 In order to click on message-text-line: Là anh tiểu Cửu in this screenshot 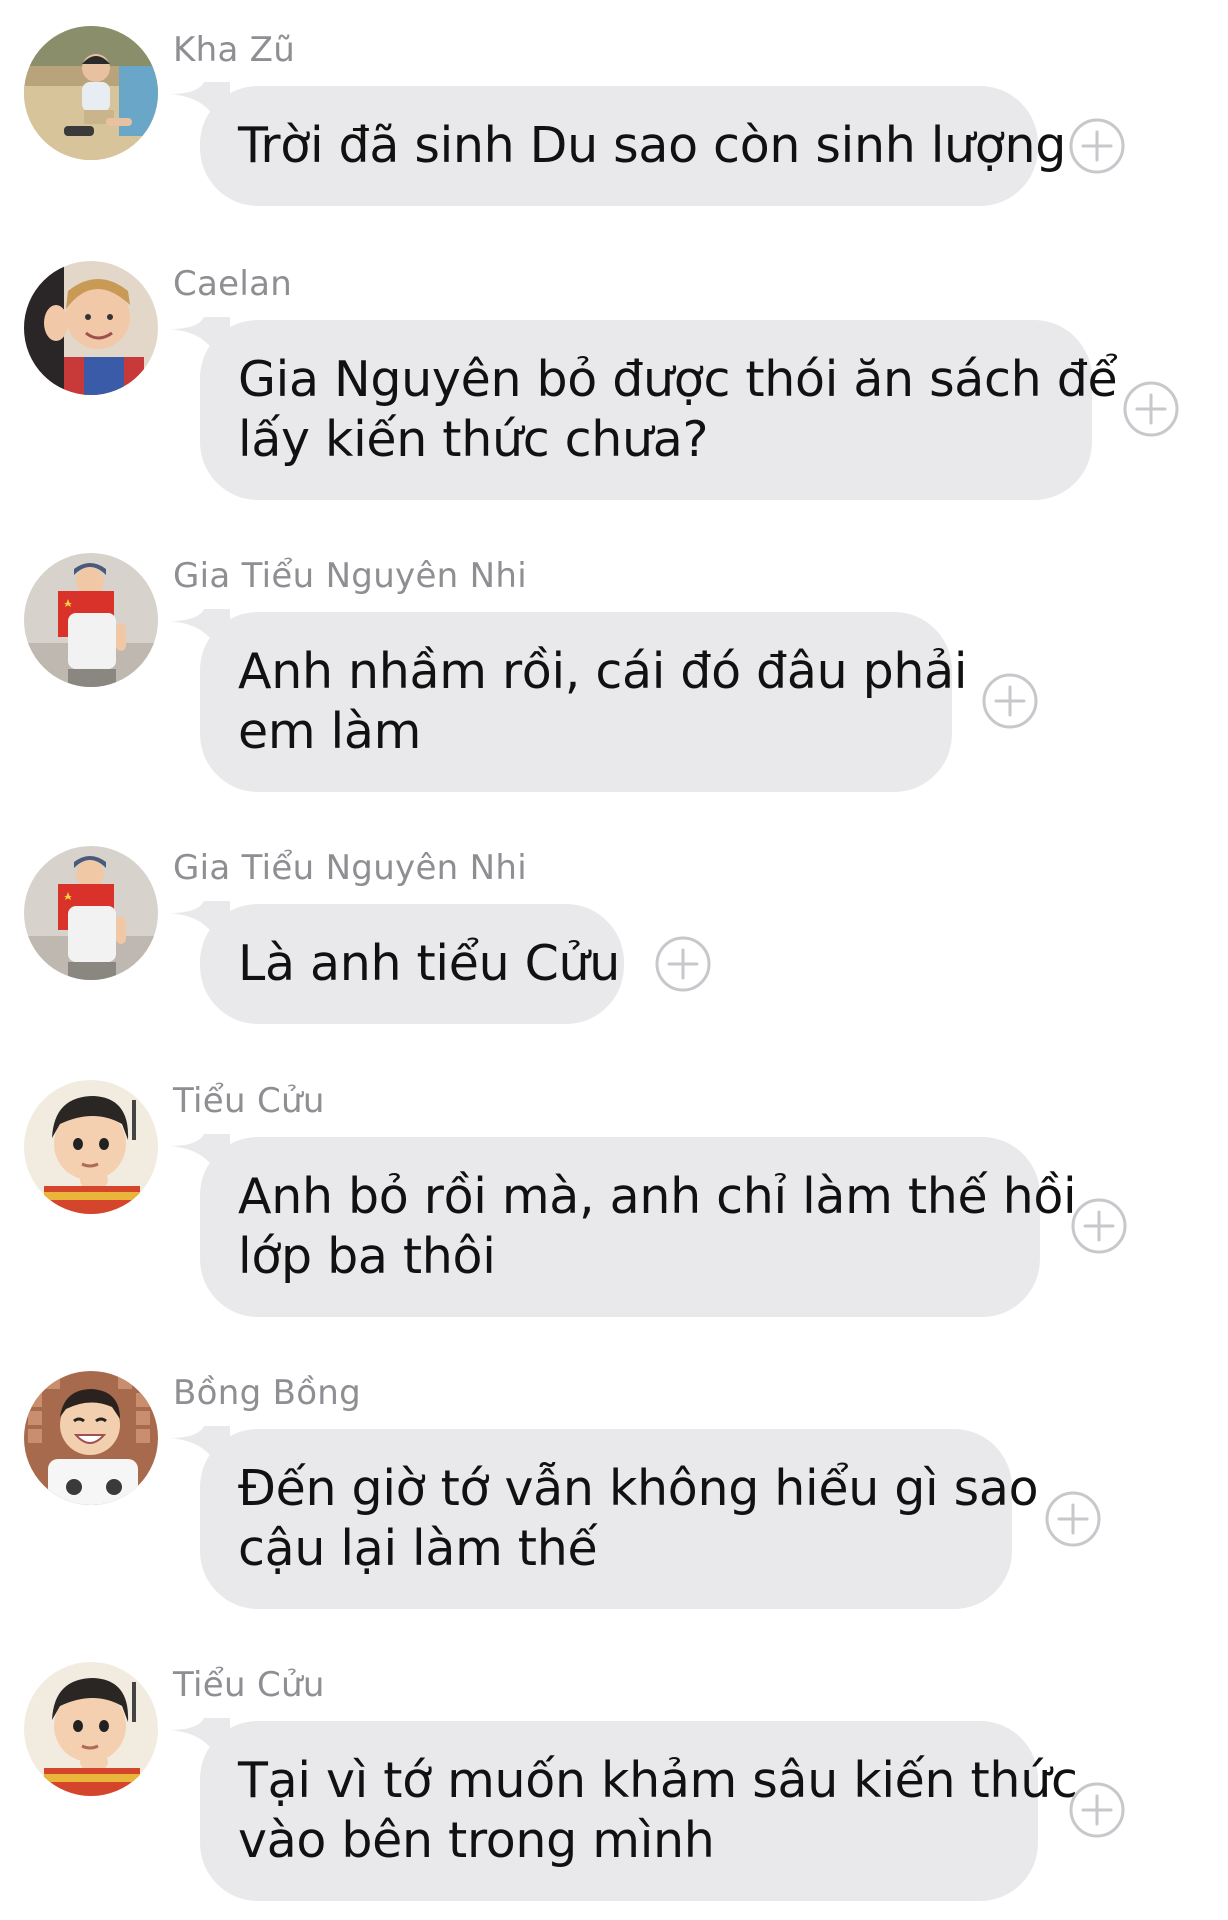, I will do `click(429, 963)`.